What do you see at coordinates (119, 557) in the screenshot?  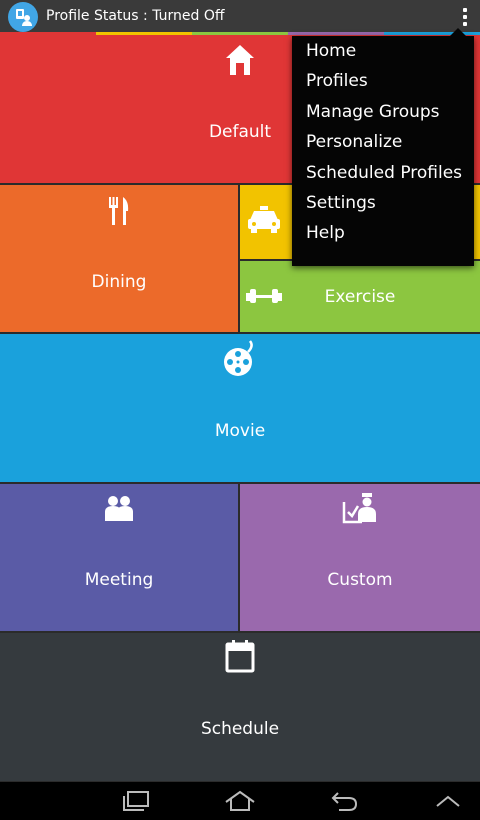 I see `tile-meeting: Meeting` at bounding box center [119, 557].